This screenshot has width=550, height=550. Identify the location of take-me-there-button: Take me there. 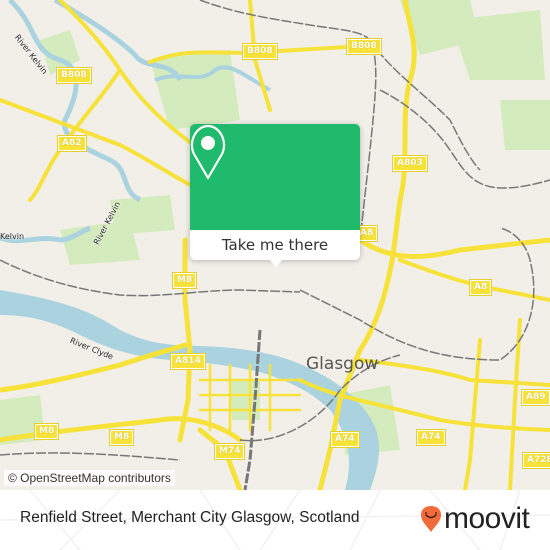
(275, 245).